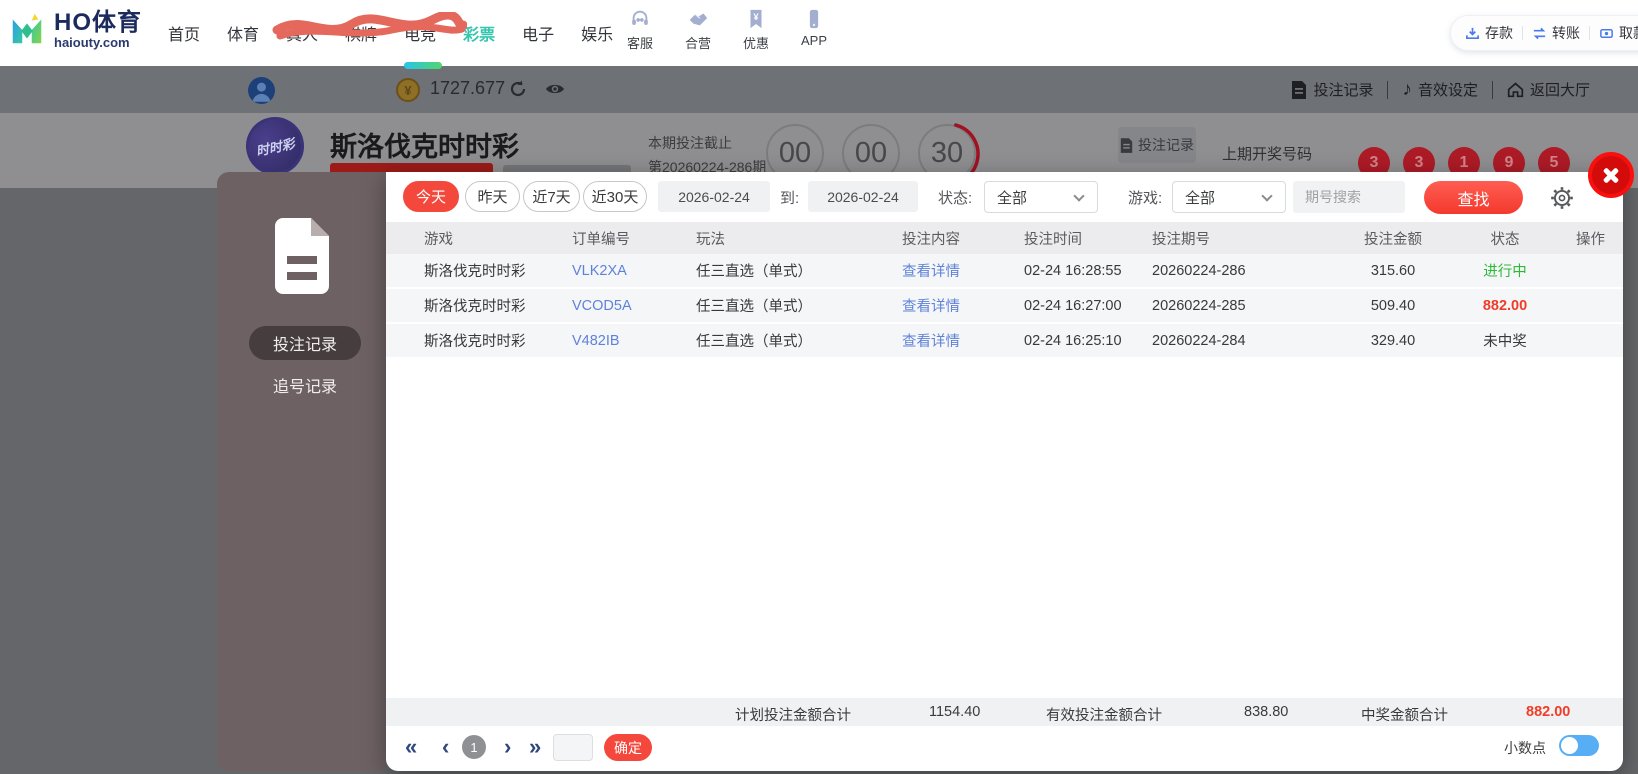 Image resolution: width=1638 pixels, height=774 pixels. What do you see at coordinates (863, 196) in the screenshot?
I see `date-to-input` at bounding box center [863, 196].